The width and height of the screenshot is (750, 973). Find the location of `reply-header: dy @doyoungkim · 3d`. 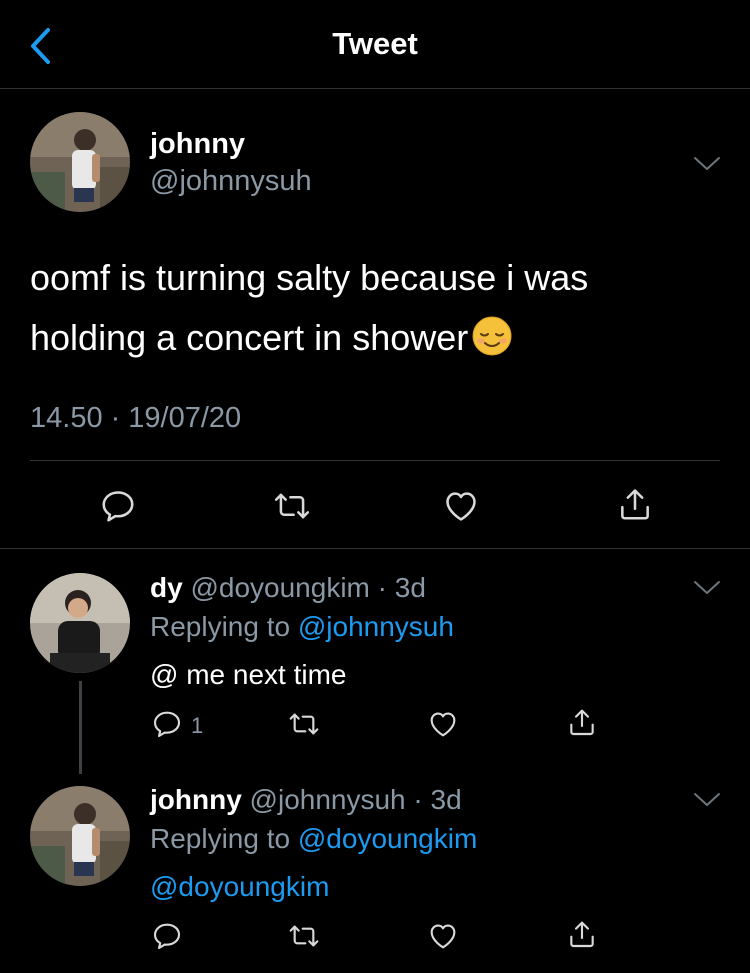

reply-header: dy @doyoungkim · 3d is located at coordinates (288, 588).